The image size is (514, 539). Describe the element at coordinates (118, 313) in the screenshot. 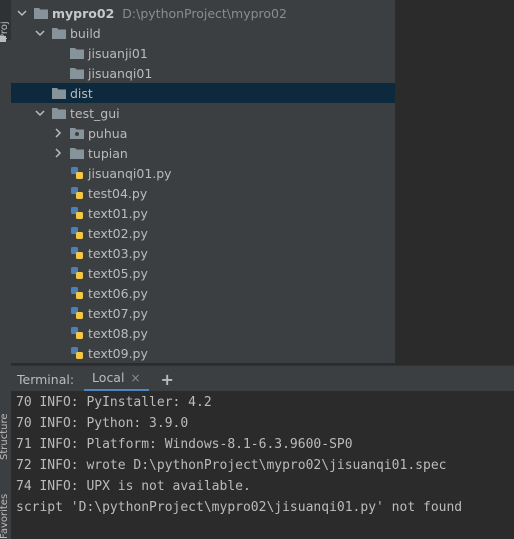

I see `tree-item-label: text07.py` at that location.